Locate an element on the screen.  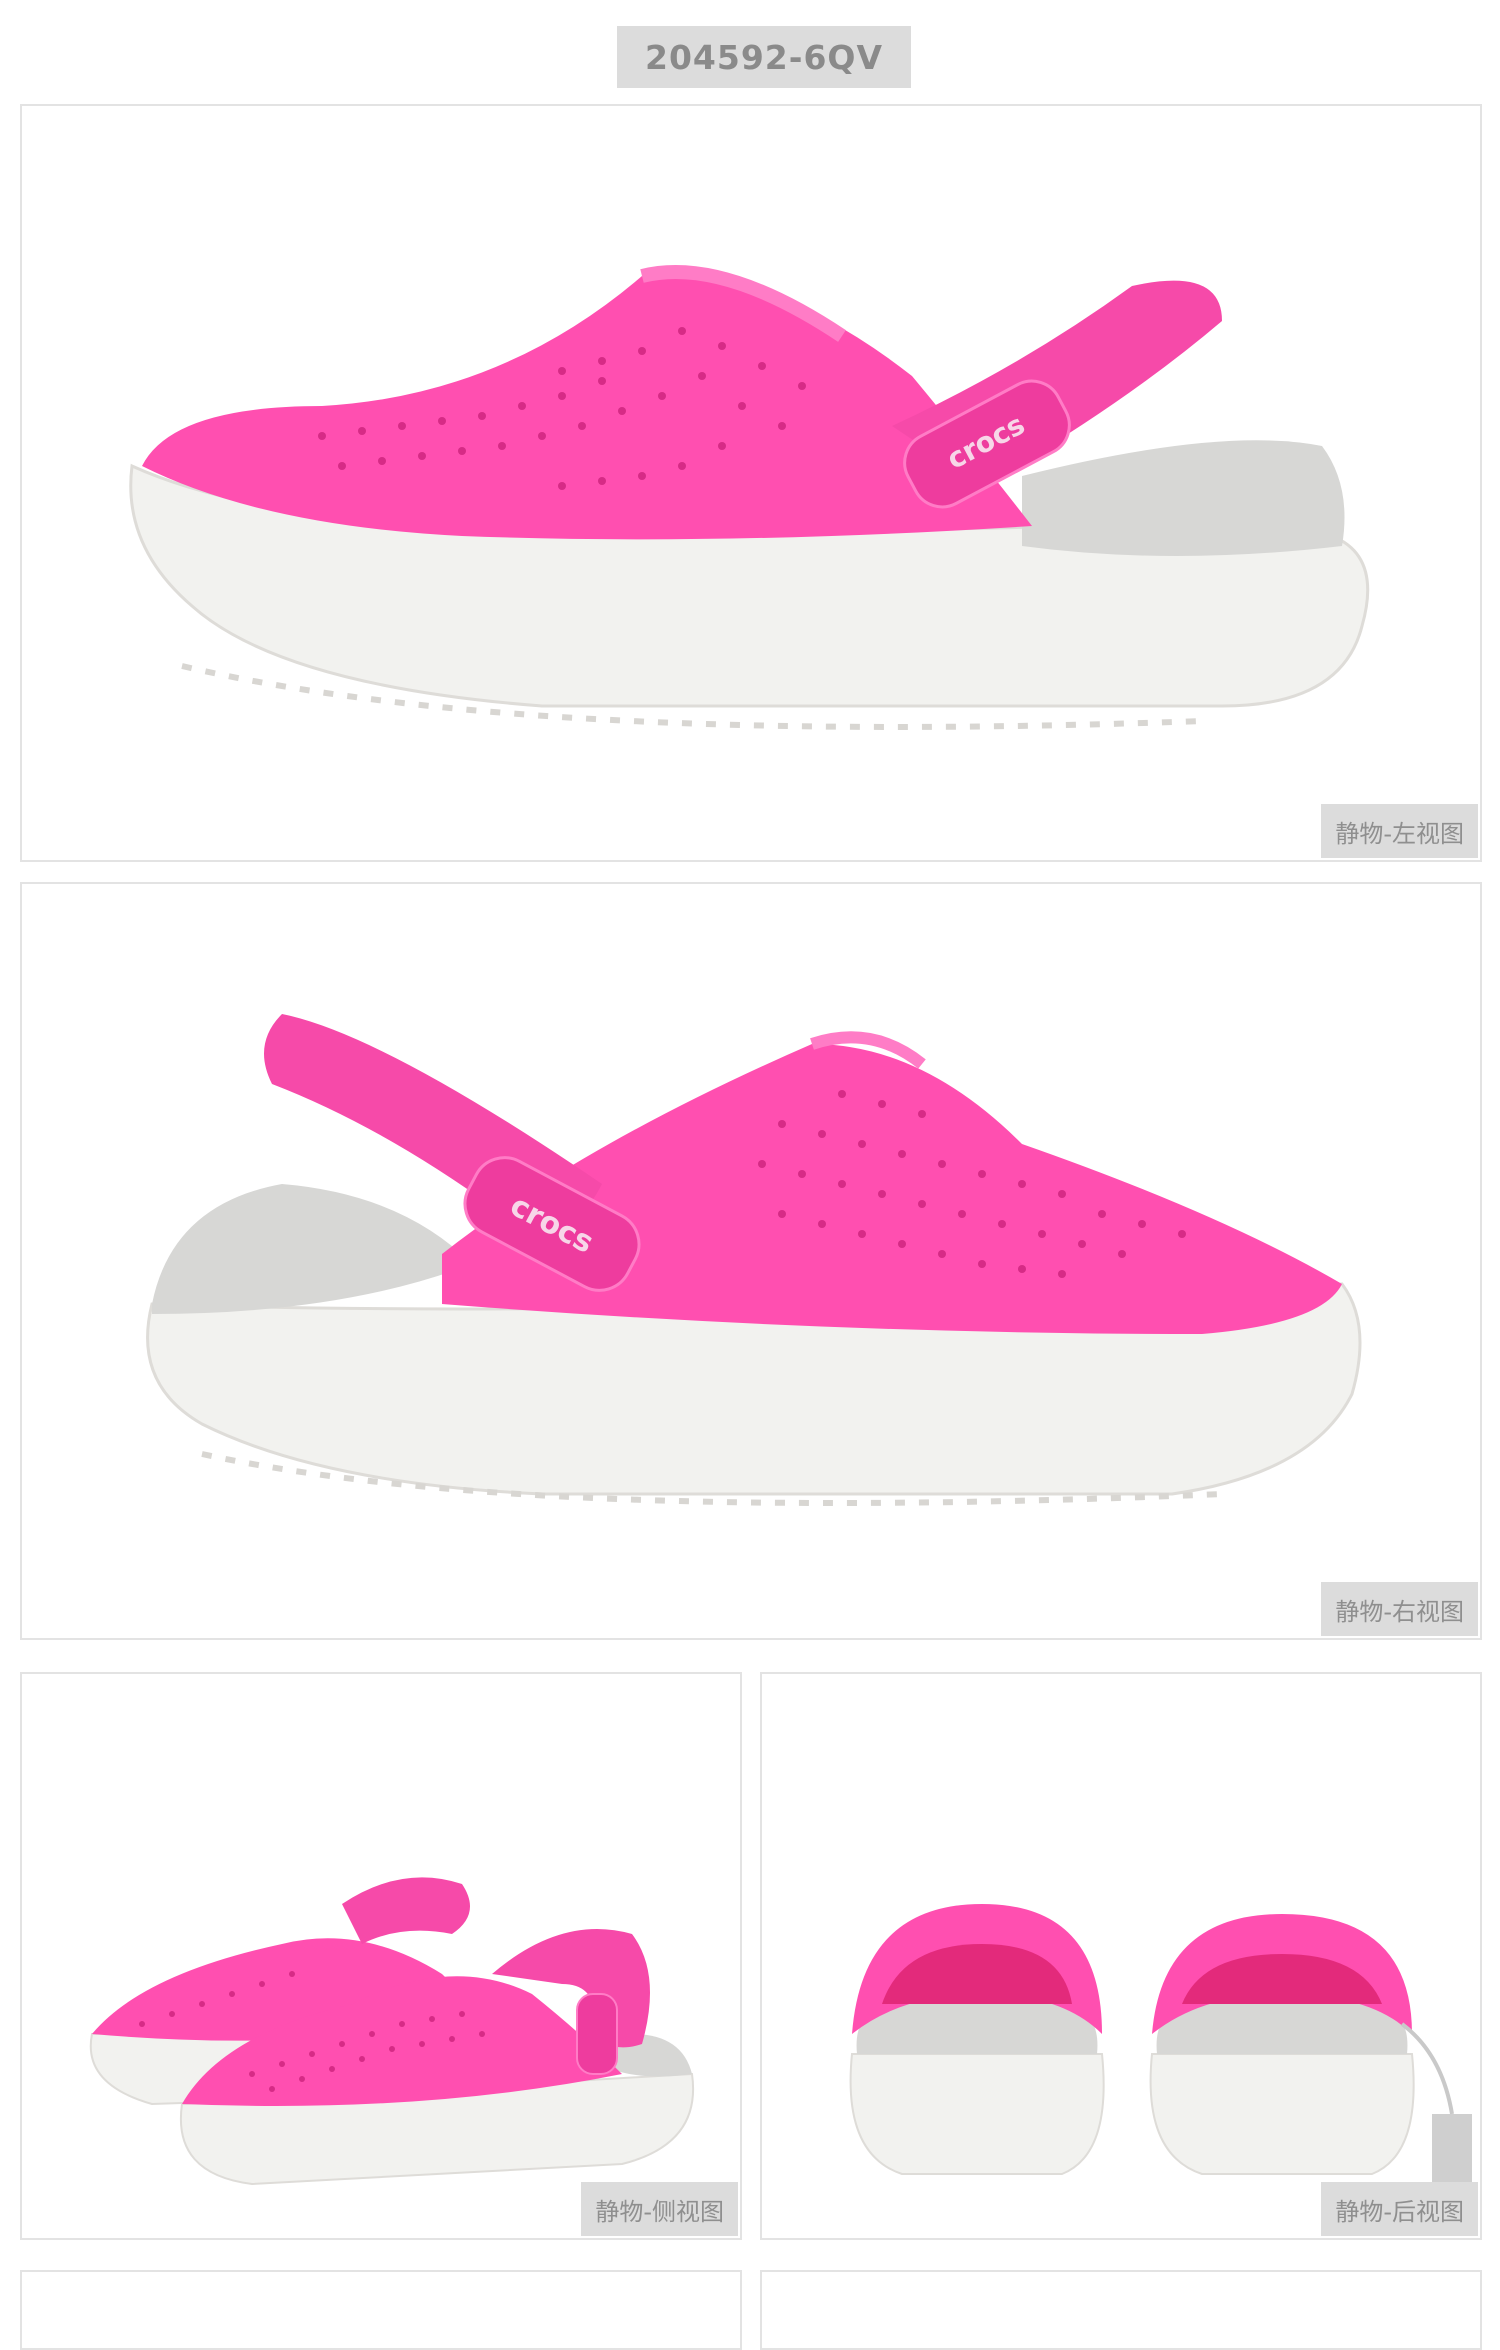
side-view-panel: 静物-侧视图 is located at coordinates (381, 1956).